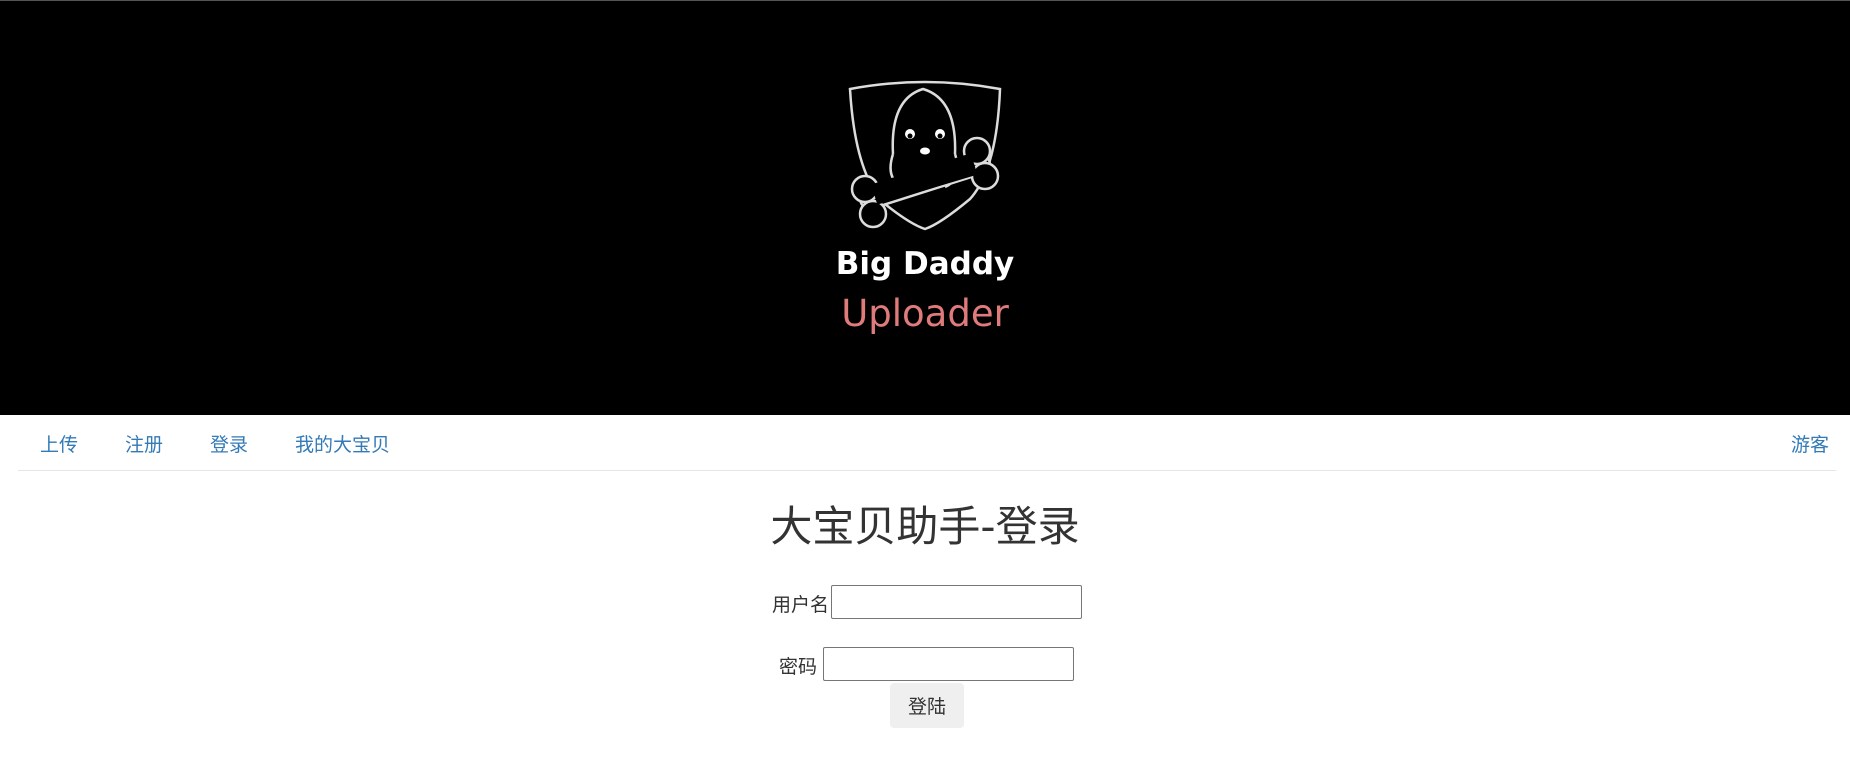 This screenshot has height=769, width=1850. What do you see at coordinates (229, 443) in the screenshot?
I see `nav-login: 登录` at bounding box center [229, 443].